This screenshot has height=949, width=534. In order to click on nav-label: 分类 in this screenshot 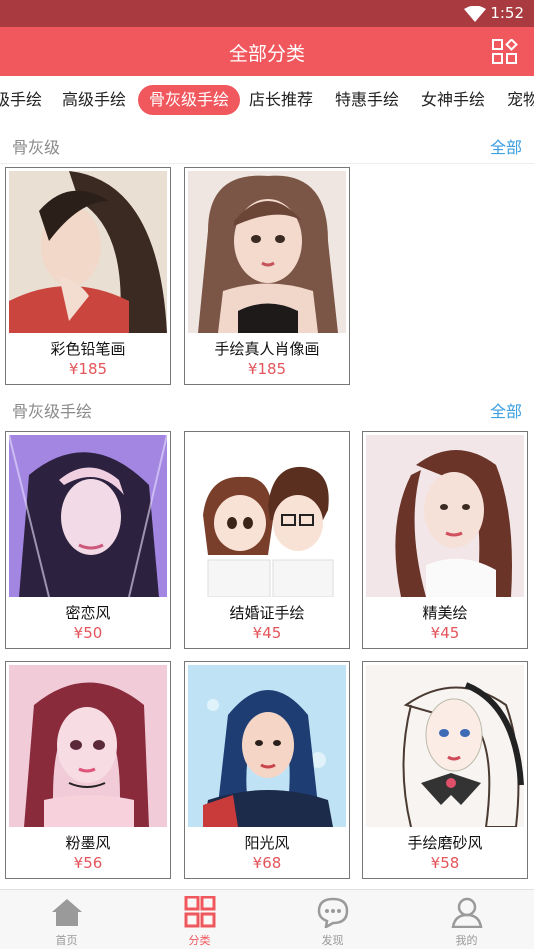, I will do `click(199, 940)`.